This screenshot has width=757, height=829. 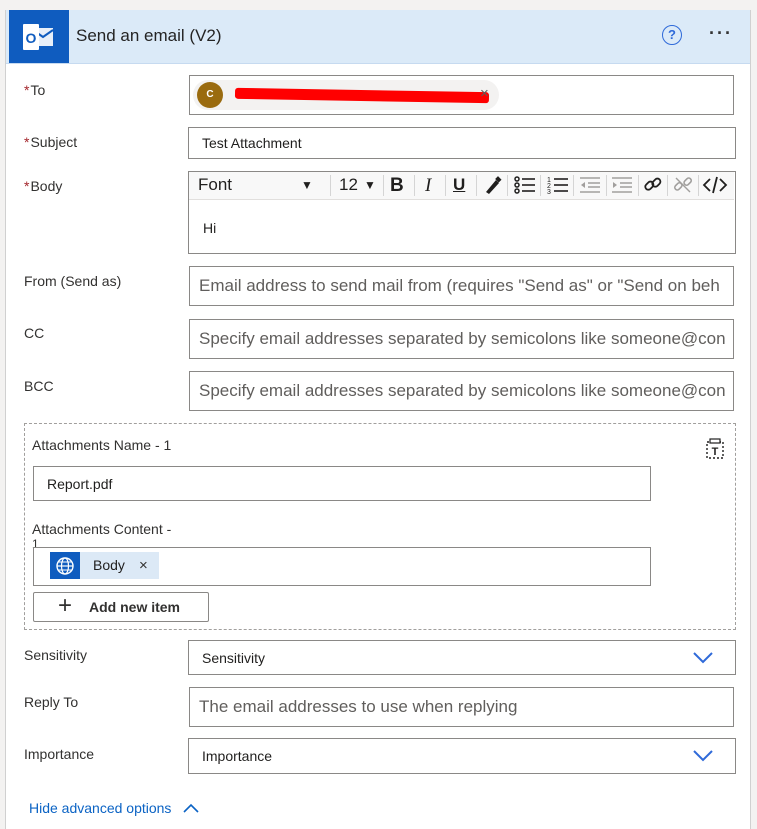 I want to click on dynamic-content-token: Body ×, so click(x=104, y=565).